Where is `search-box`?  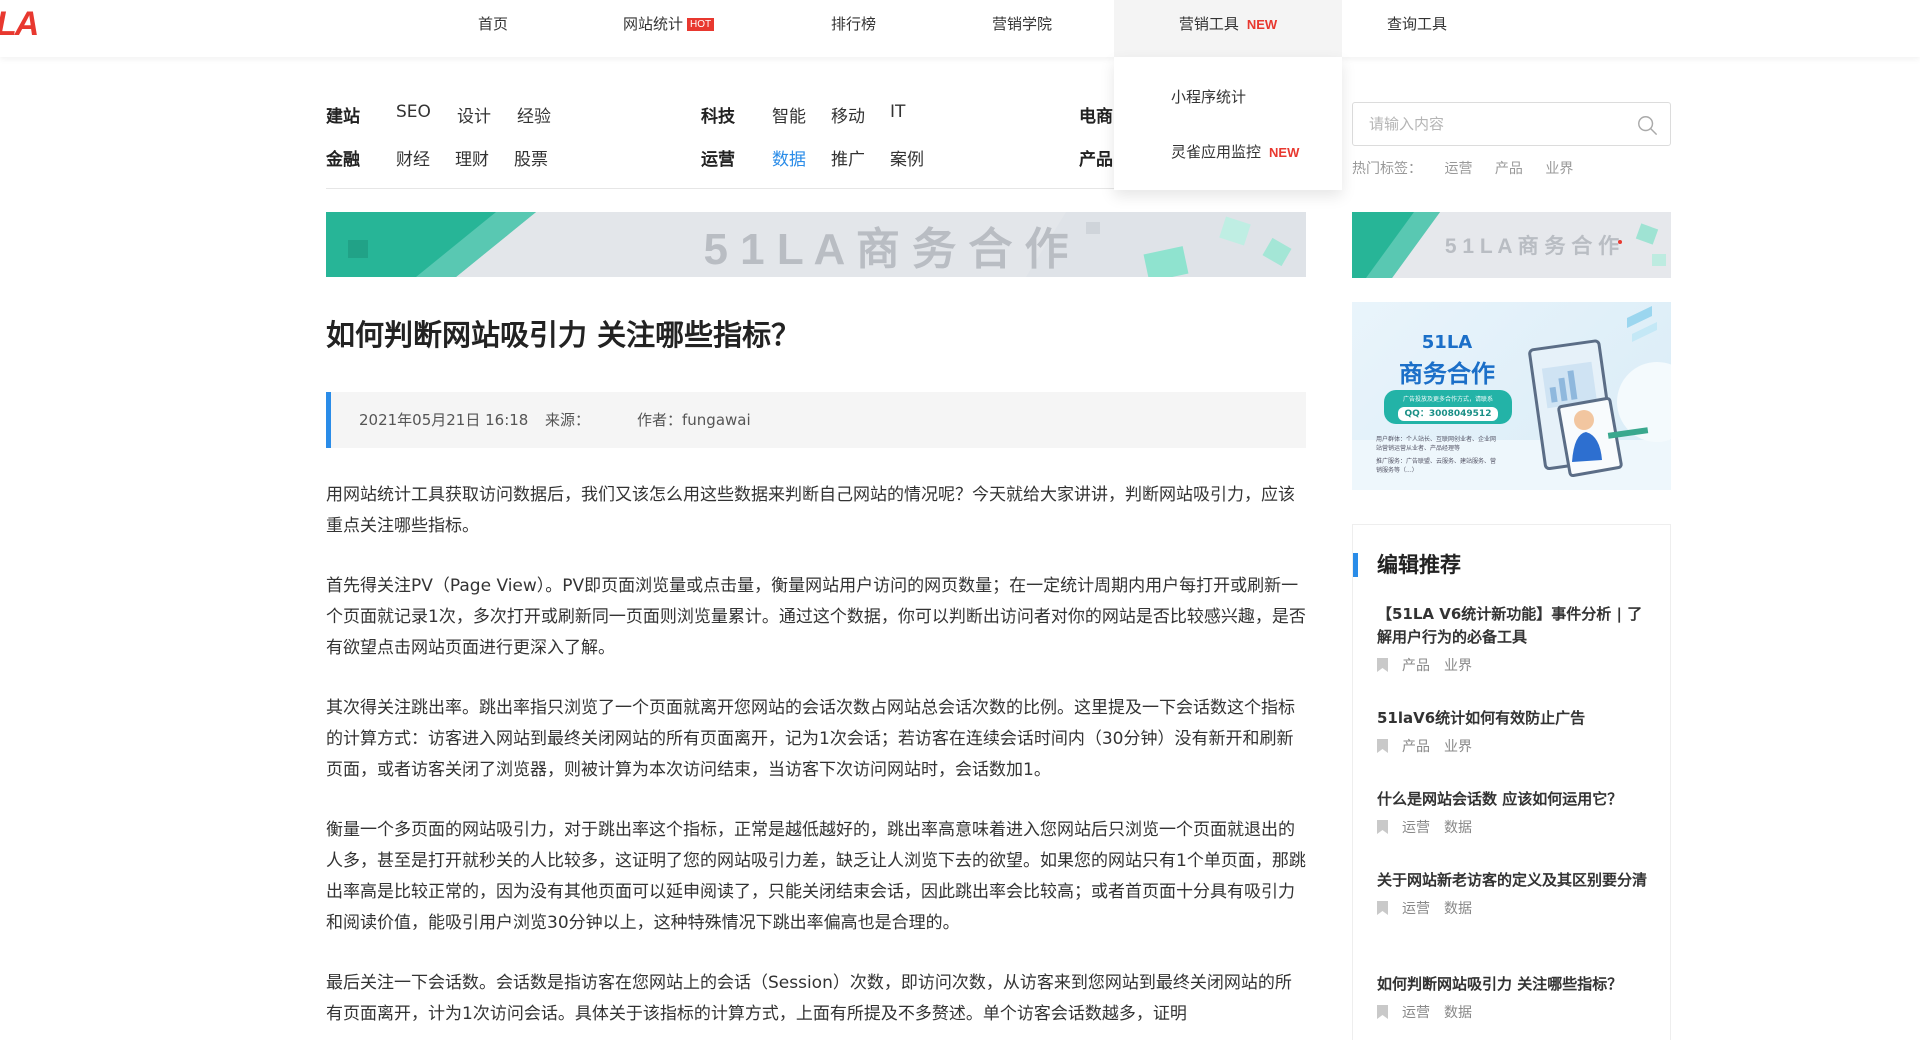
search-box is located at coordinates (1511, 124).